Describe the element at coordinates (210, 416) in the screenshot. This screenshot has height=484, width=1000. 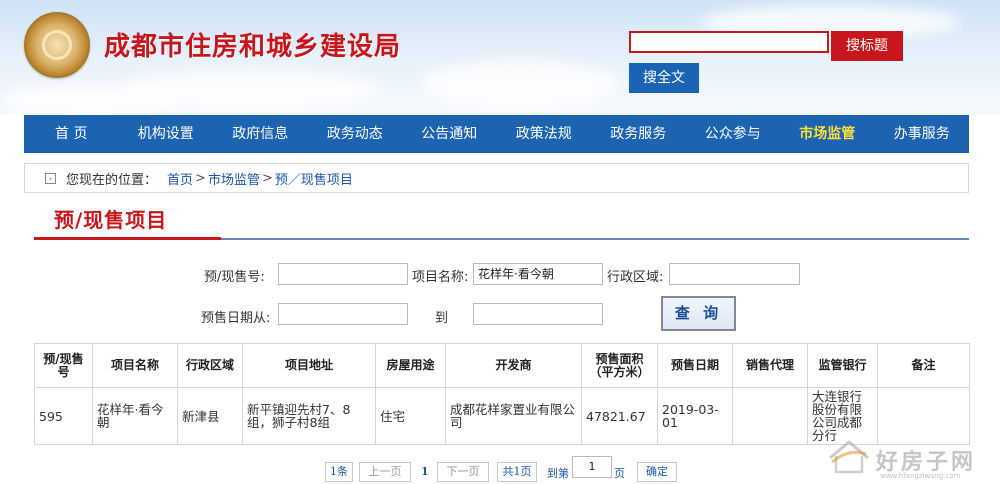
I see `cell-district: 新津县` at that location.